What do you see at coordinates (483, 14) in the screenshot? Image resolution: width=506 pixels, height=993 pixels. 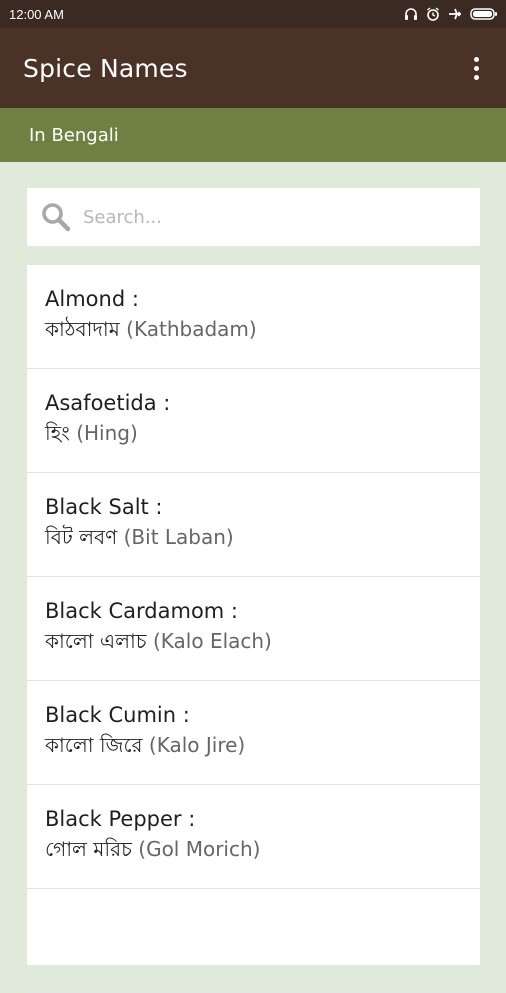 I see `battery-icon` at bounding box center [483, 14].